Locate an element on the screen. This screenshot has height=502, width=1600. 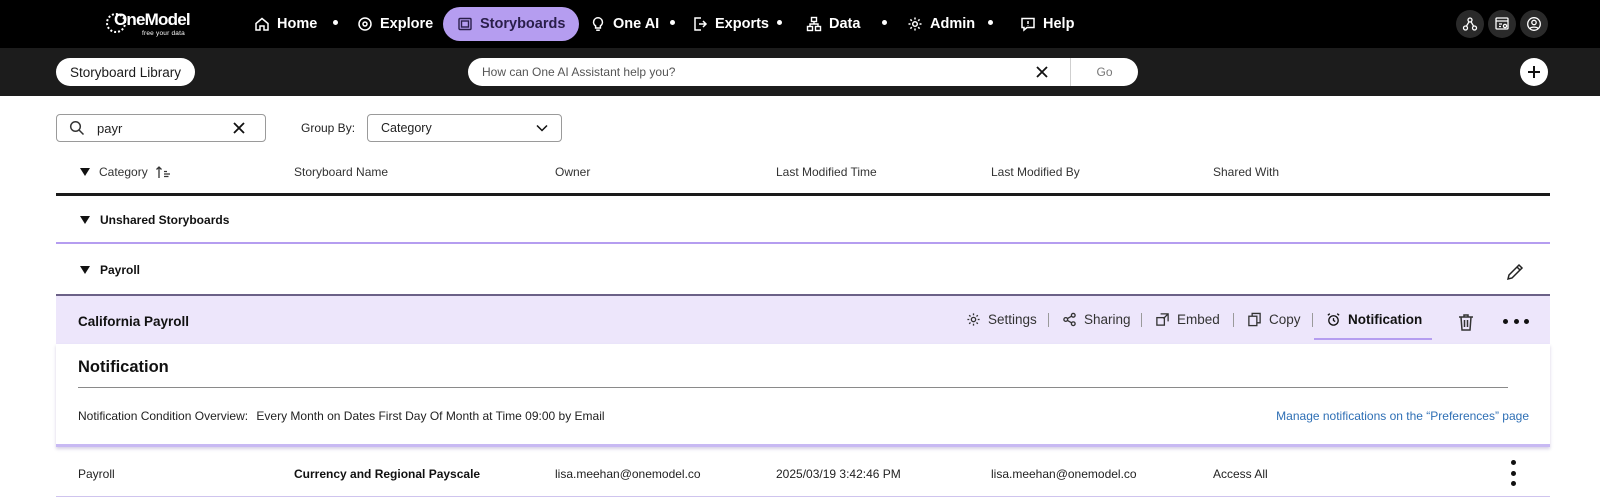
column-header-shared-with: Shared With is located at coordinates (1246, 172).